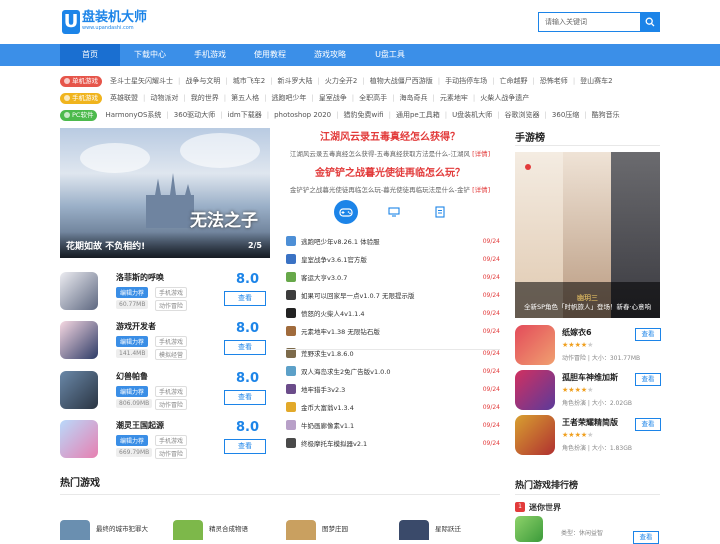  What do you see at coordinates (364, 115) in the screenshot?
I see `tag-link: 猎豹免费wifi` at bounding box center [364, 115].